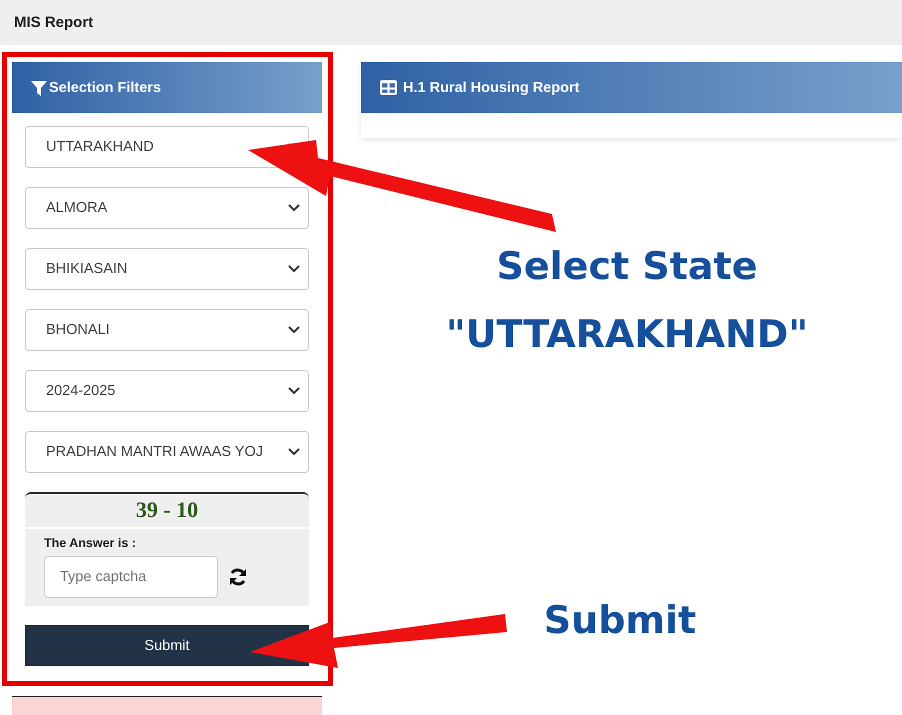 The width and height of the screenshot is (902, 715). I want to click on annotation-text: Select State, so click(627, 266).